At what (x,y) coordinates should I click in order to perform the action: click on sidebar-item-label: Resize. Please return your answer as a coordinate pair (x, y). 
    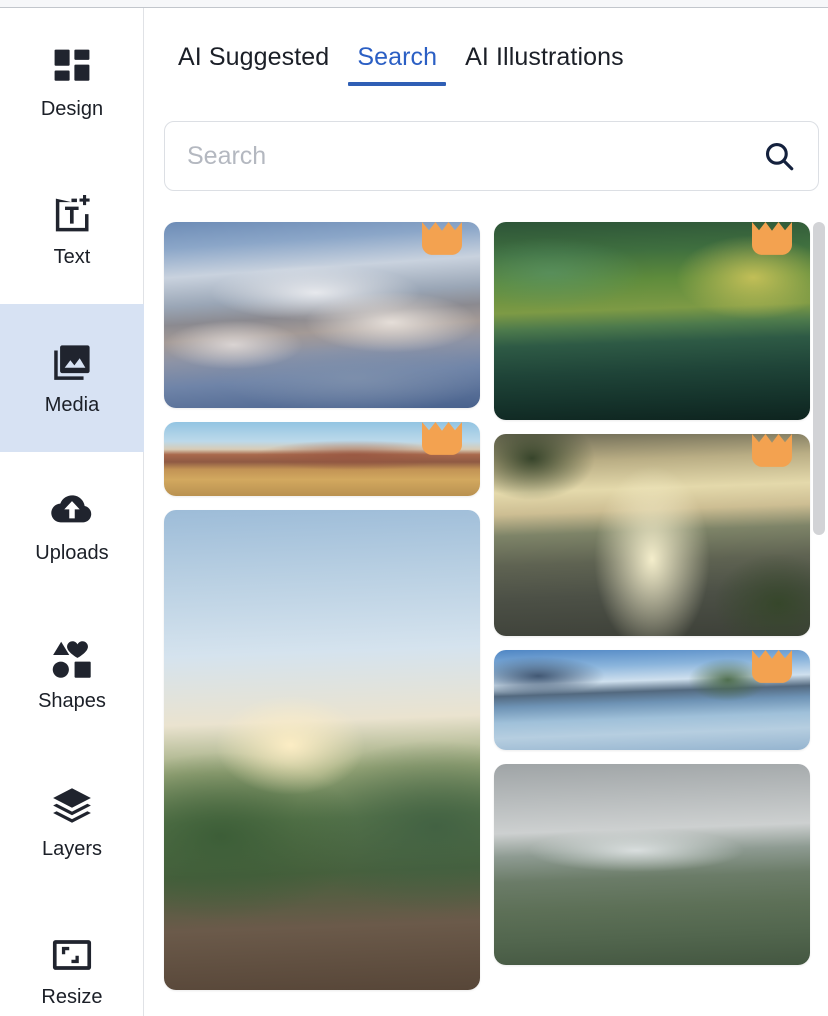
    Looking at the image, I should click on (72, 997).